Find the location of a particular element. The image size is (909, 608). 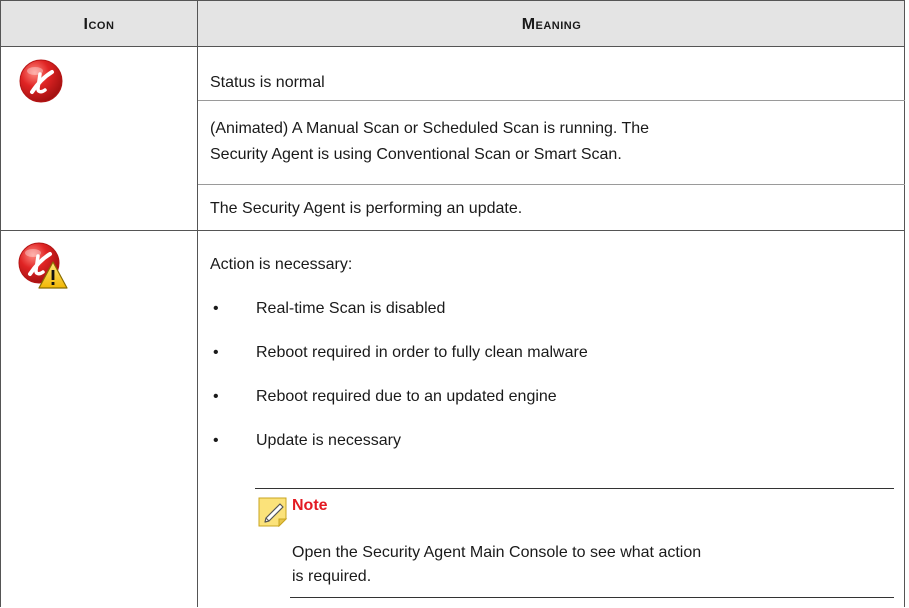

table-border-left is located at coordinates (0, 303).